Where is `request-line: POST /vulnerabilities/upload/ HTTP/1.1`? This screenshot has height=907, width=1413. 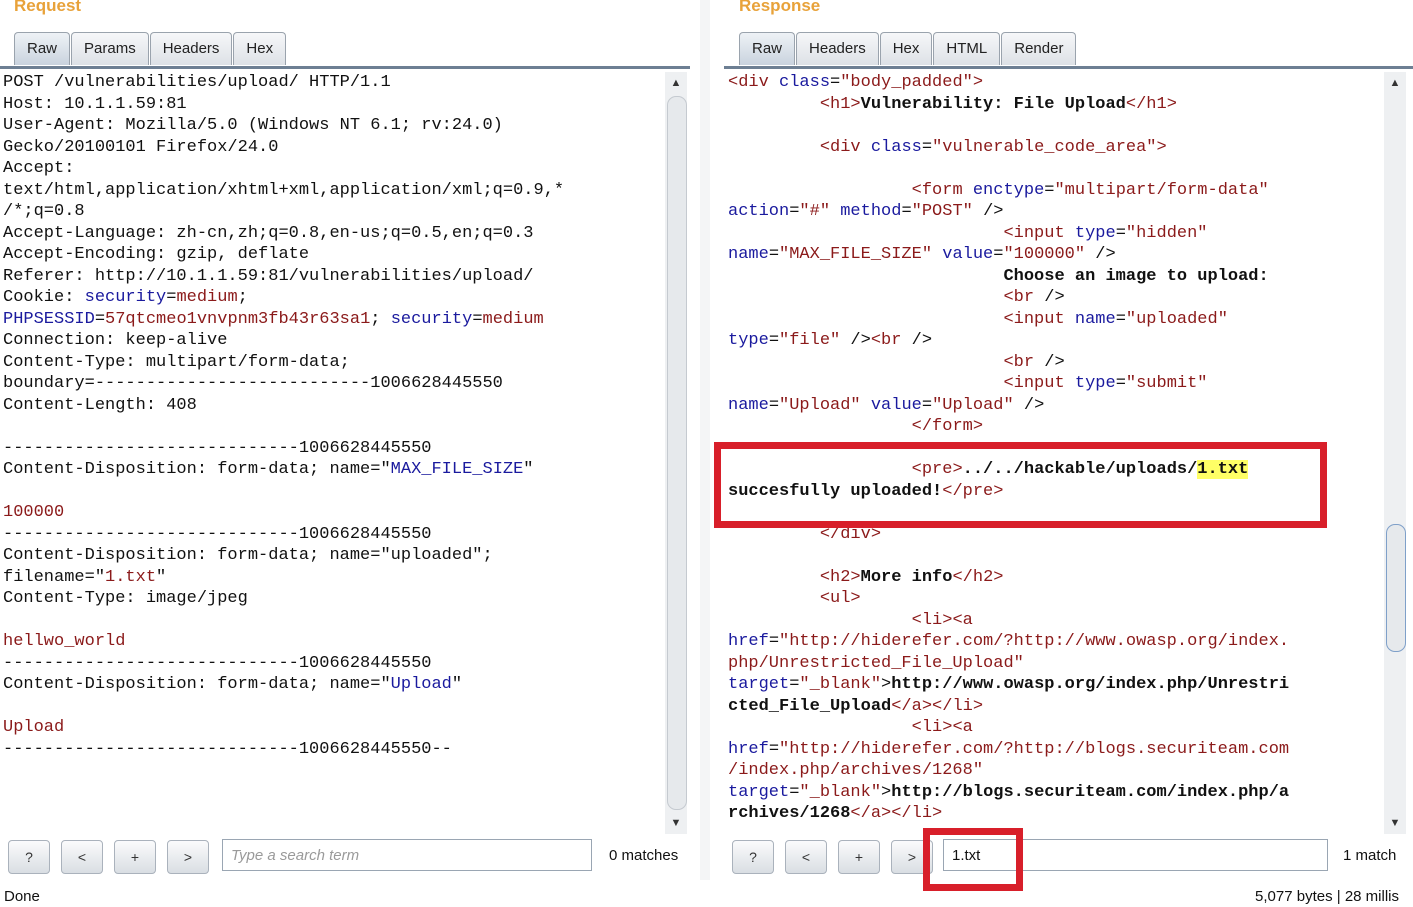
request-line: POST /vulnerabilities/upload/ HTTP/1.1 is located at coordinates (197, 82).